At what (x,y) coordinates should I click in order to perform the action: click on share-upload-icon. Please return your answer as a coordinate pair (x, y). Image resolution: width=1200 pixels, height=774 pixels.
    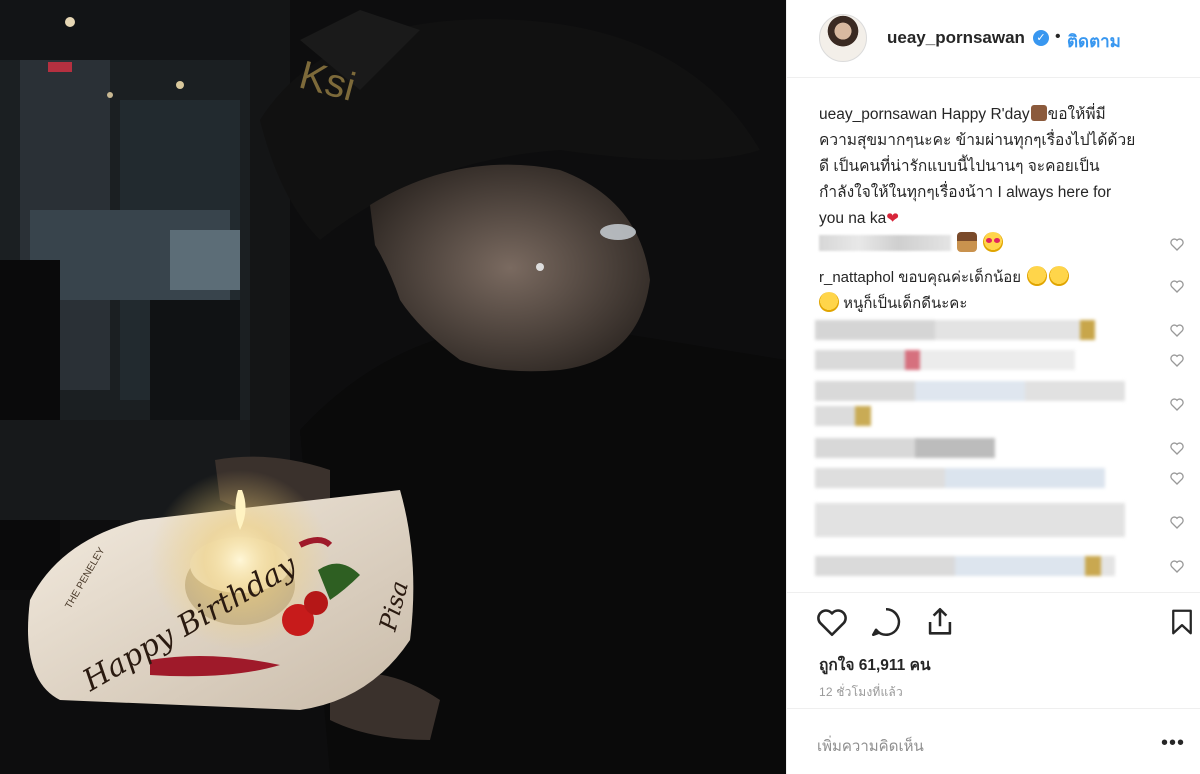
    Looking at the image, I should click on (940, 622).